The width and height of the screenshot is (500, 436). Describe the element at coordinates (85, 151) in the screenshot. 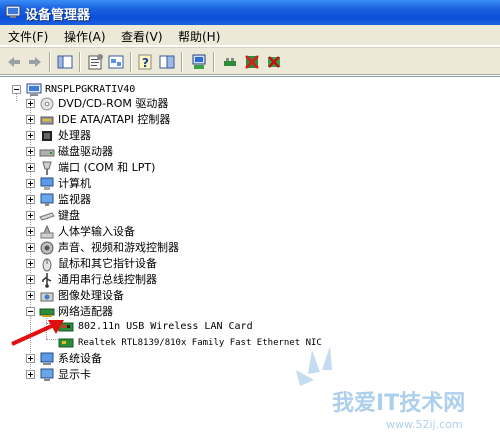

I see `tree-item-label: 磁盘驱动器` at that location.